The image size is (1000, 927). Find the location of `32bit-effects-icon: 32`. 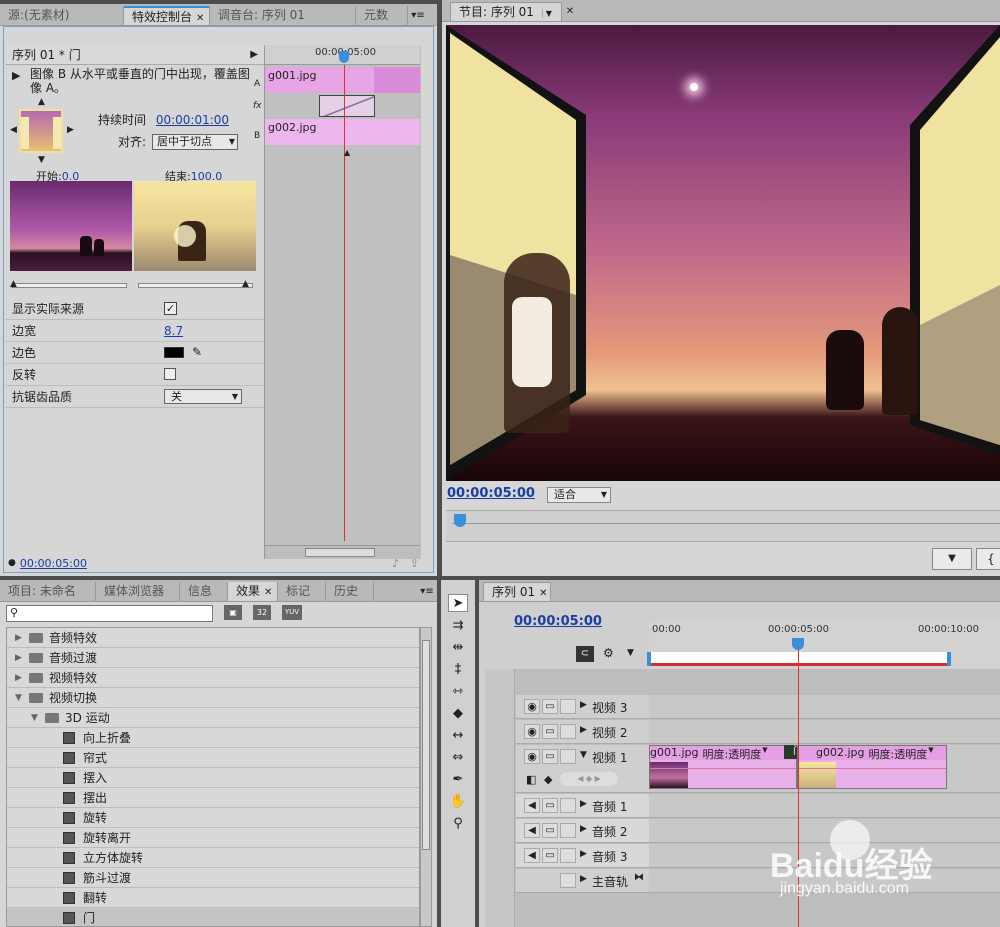

32bit-effects-icon: 32 is located at coordinates (262, 612).